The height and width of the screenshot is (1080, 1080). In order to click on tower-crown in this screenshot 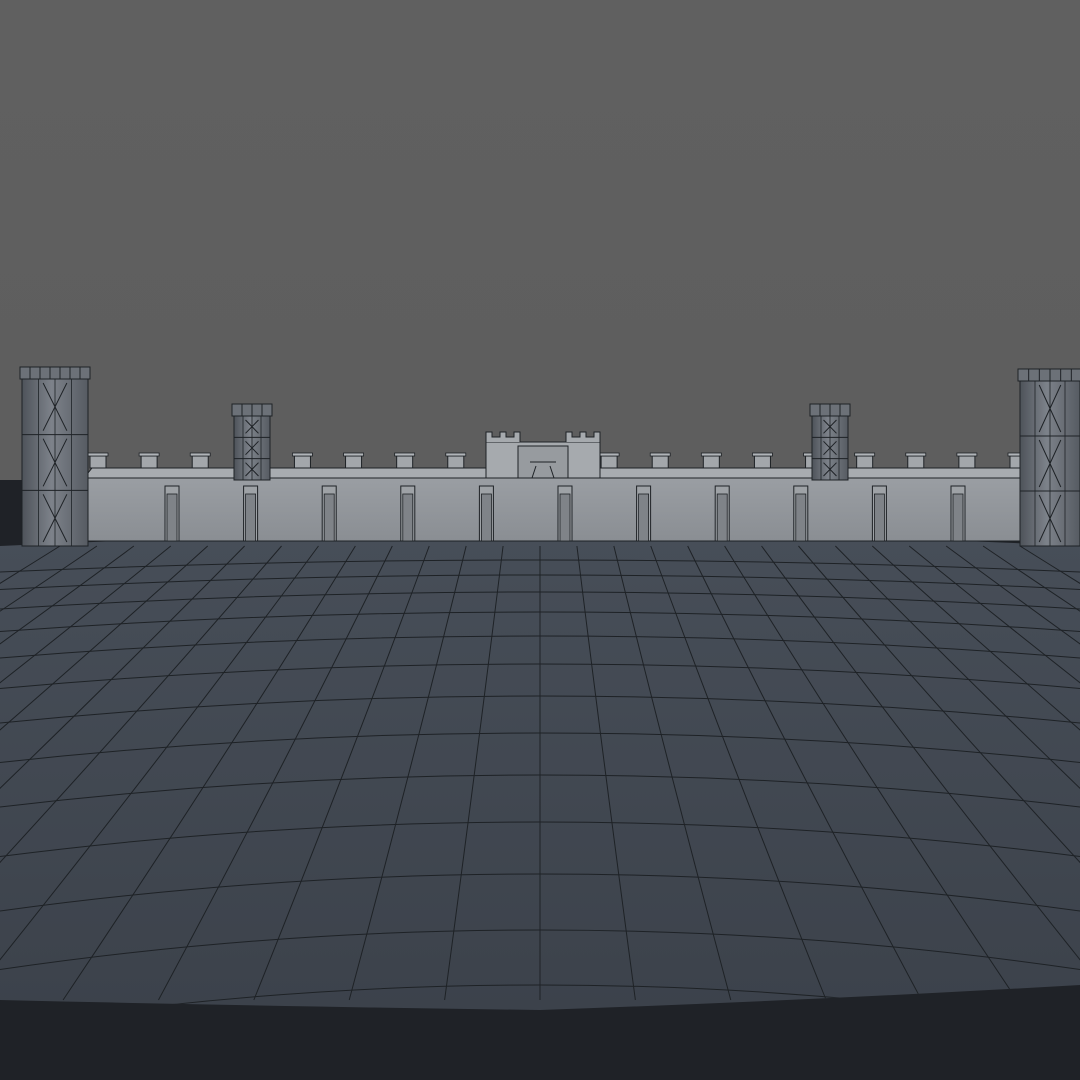, I will do `click(1048, 375)`.